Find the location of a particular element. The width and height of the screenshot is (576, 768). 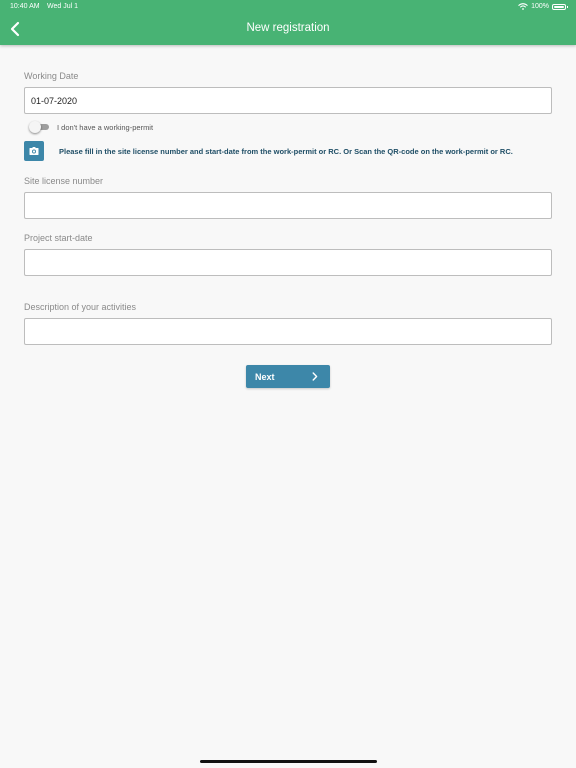

camera-icon is located at coordinates (34, 151).